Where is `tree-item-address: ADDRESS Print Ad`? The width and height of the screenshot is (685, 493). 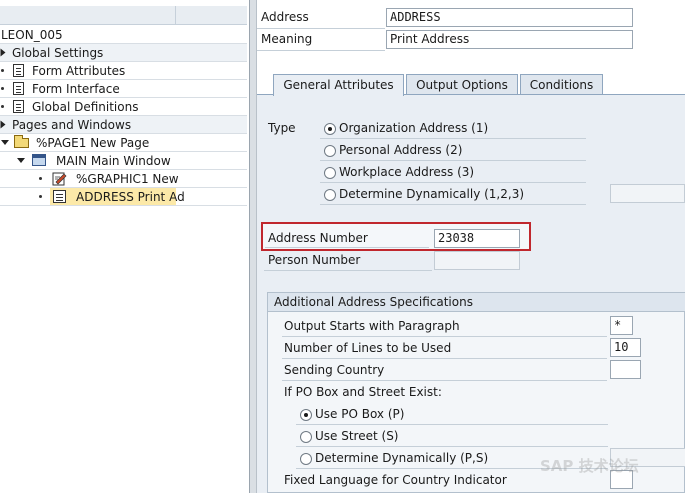
tree-item-address: ADDRESS Print Ad is located at coordinates (123, 197).